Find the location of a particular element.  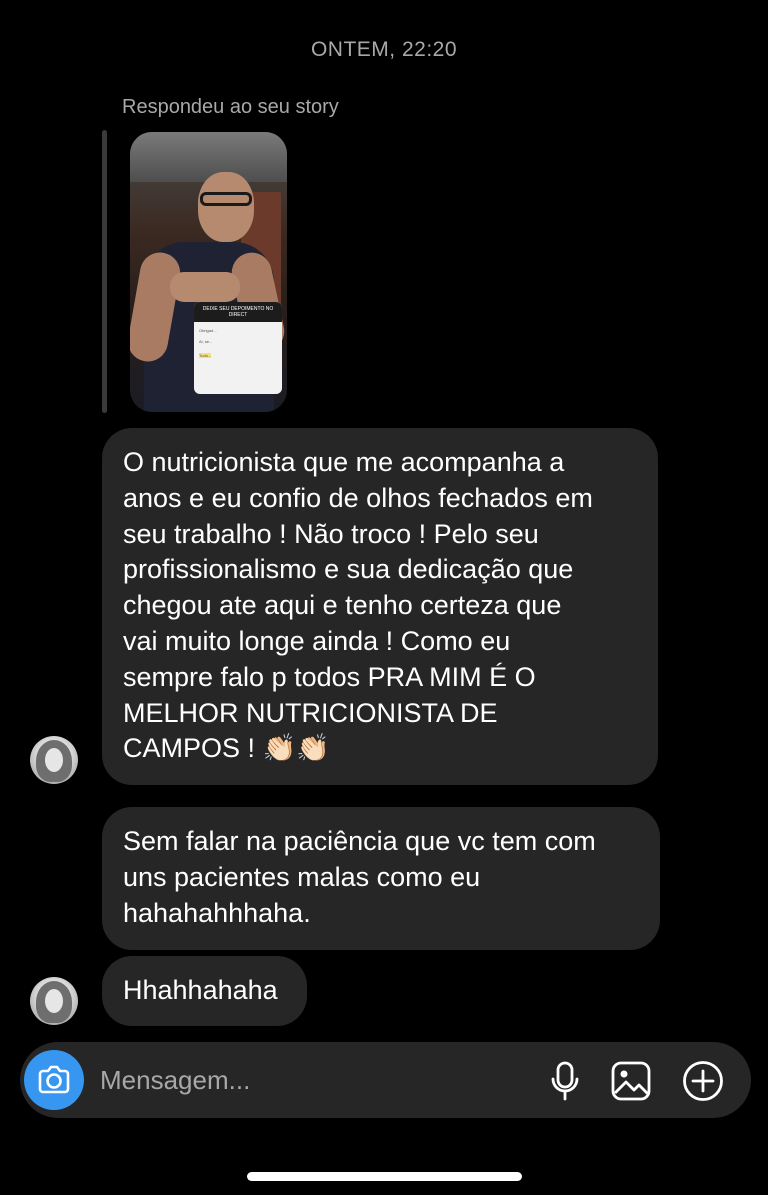

story-person-face is located at coordinates (226, 207).